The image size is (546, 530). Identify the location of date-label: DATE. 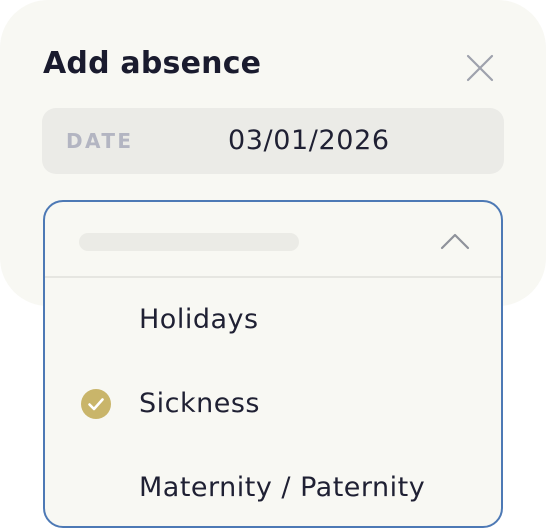
(100, 141).